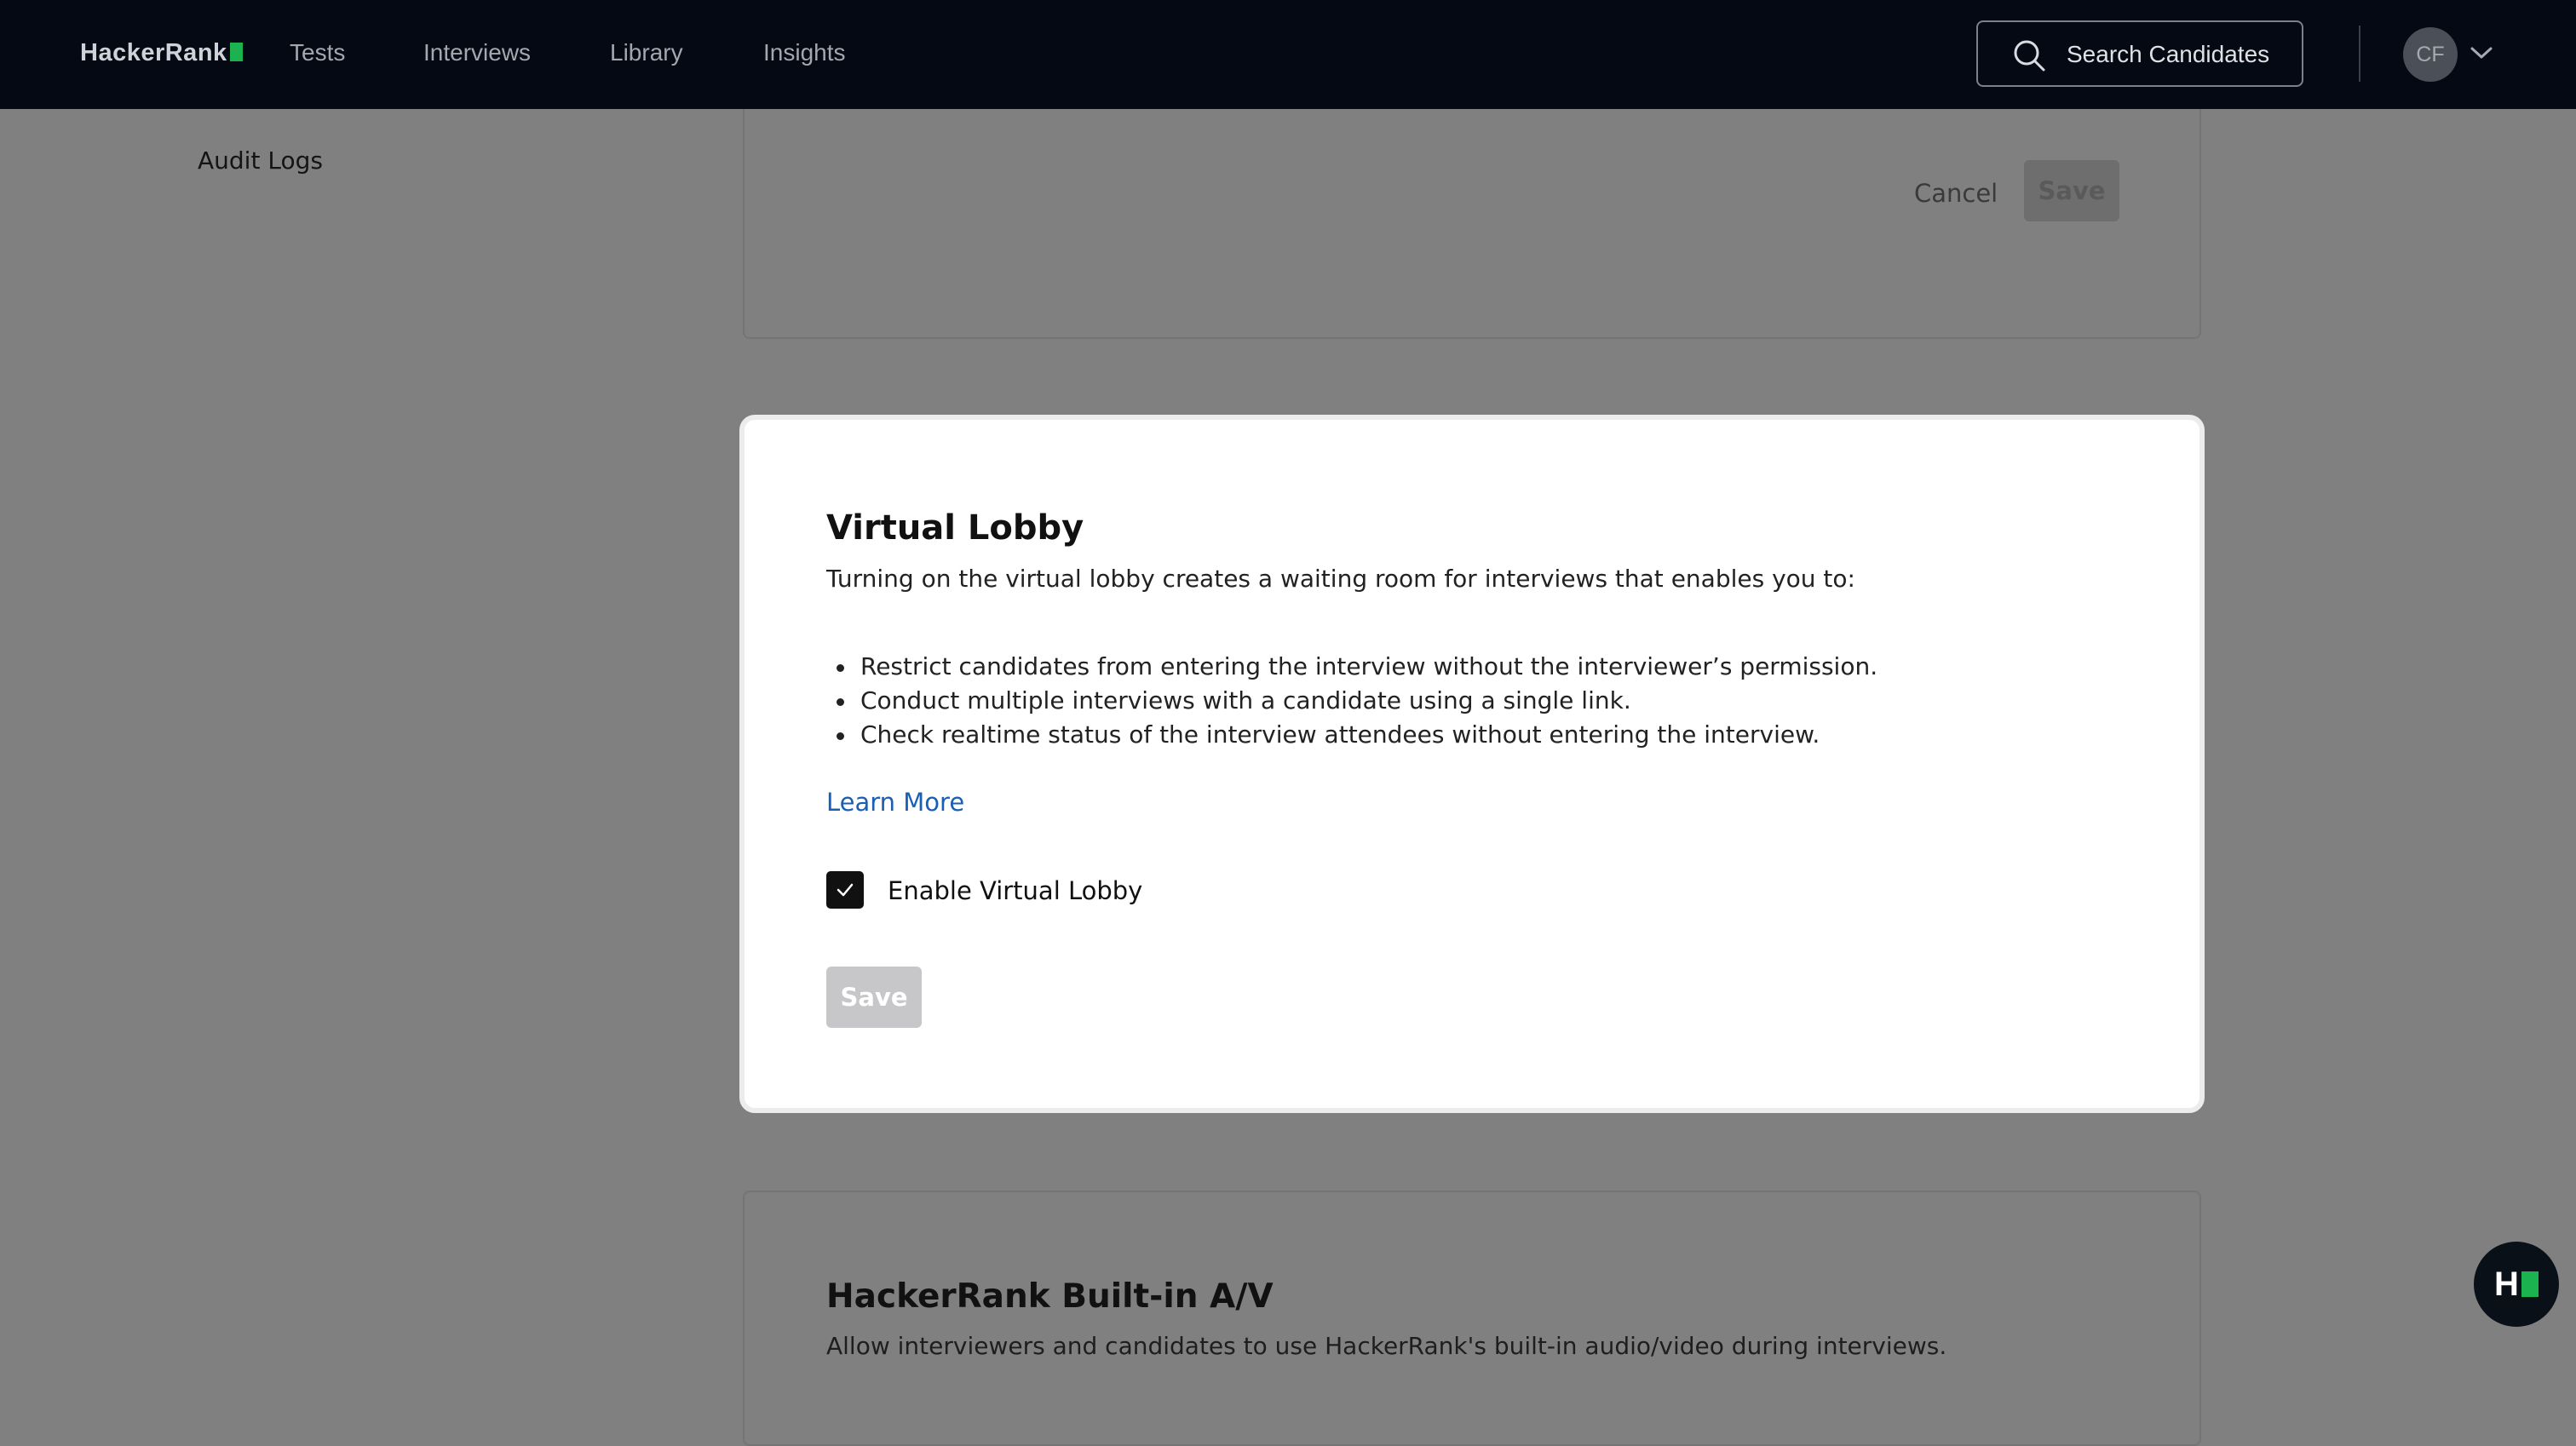 The image size is (2576, 1446). What do you see at coordinates (2506, 1284) in the screenshot?
I see `help-label: H` at bounding box center [2506, 1284].